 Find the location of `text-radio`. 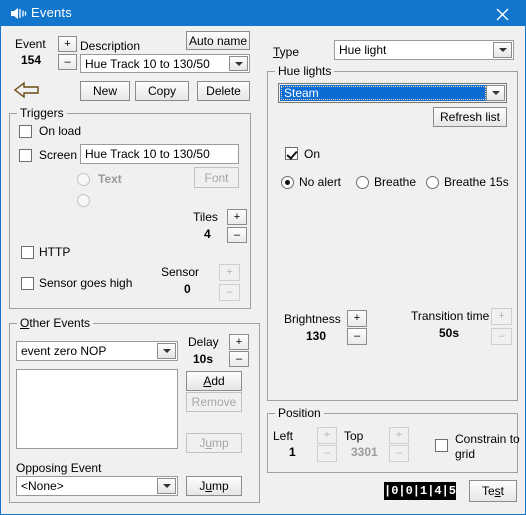

text-radio is located at coordinates (83, 179).